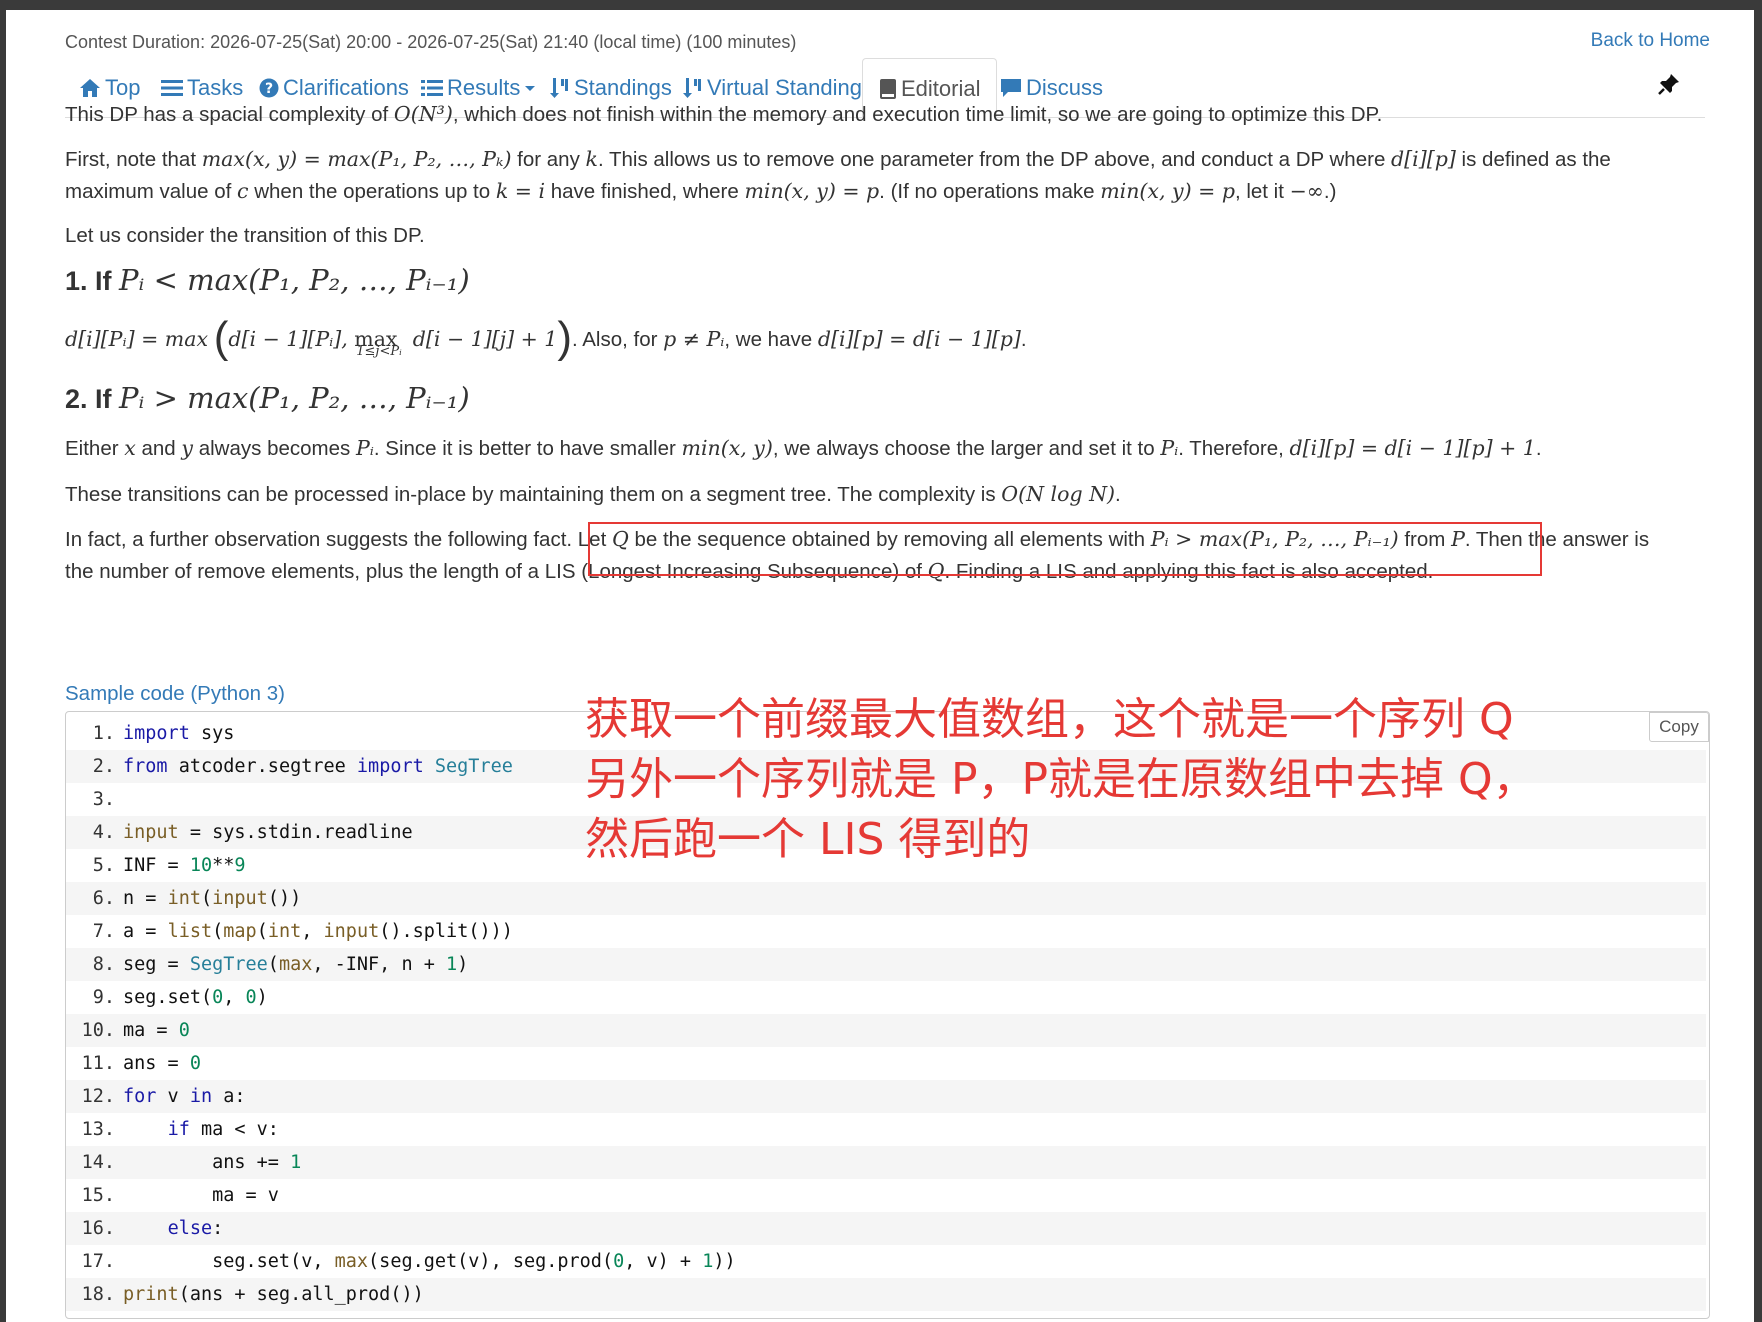 The image size is (1762, 1322). I want to click on line-number: 4., so click(103, 832).